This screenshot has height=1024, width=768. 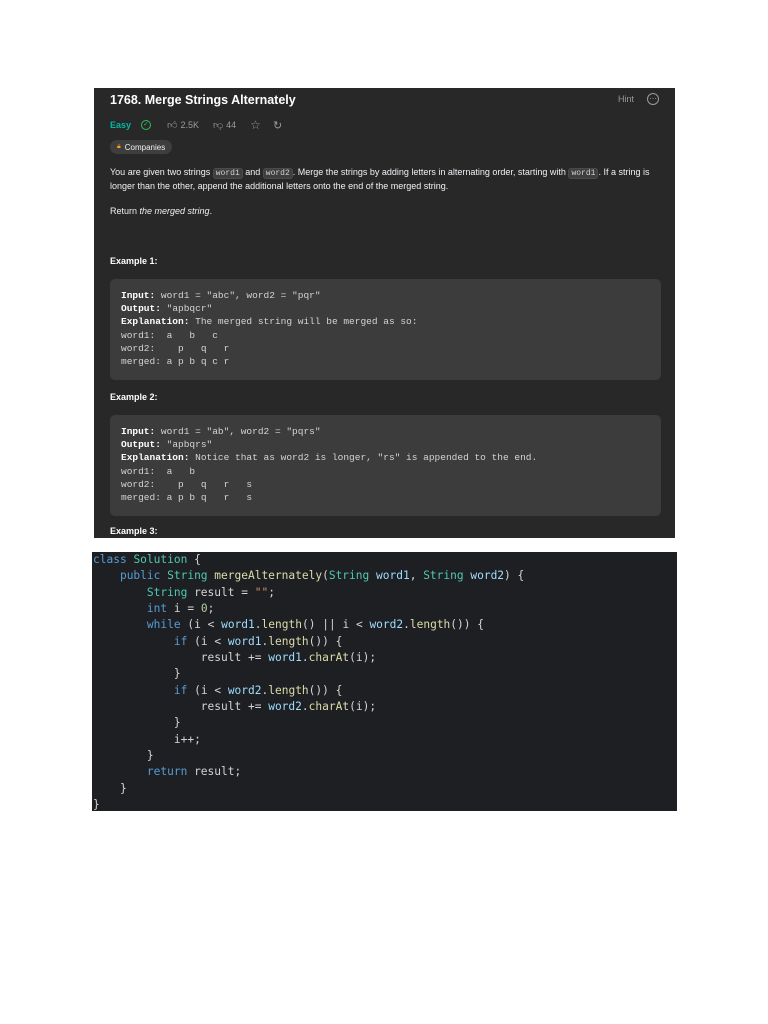 I want to click on thumbs-up-icon: 👍︎, so click(x=172, y=125).